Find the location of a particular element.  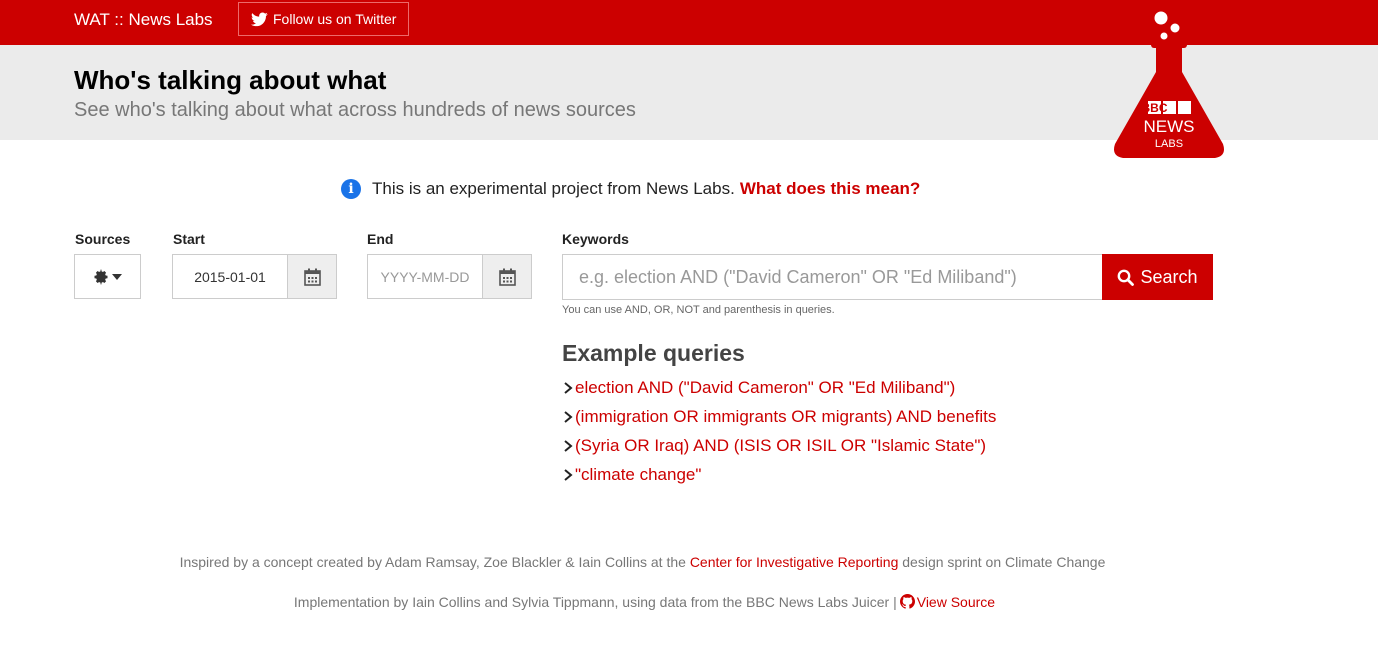

search-icon is located at coordinates (1126, 277).